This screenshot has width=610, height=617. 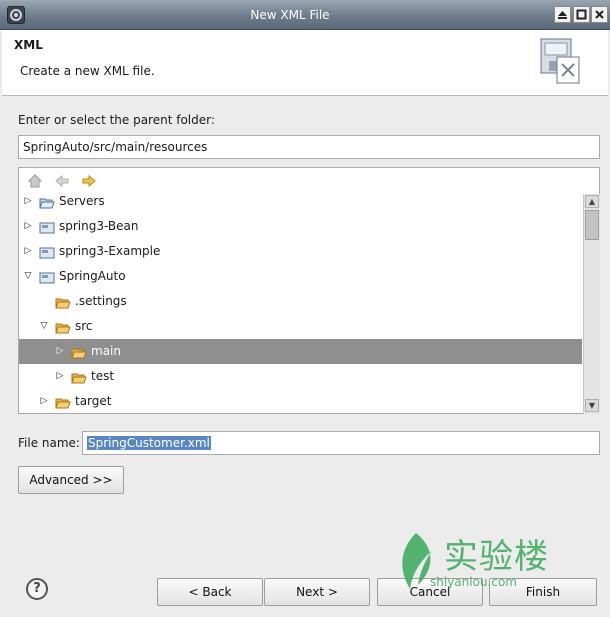 What do you see at coordinates (110, 251) in the screenshot?
I see `tree-item-label: spring3-Example` at bounding box center [110, 251].